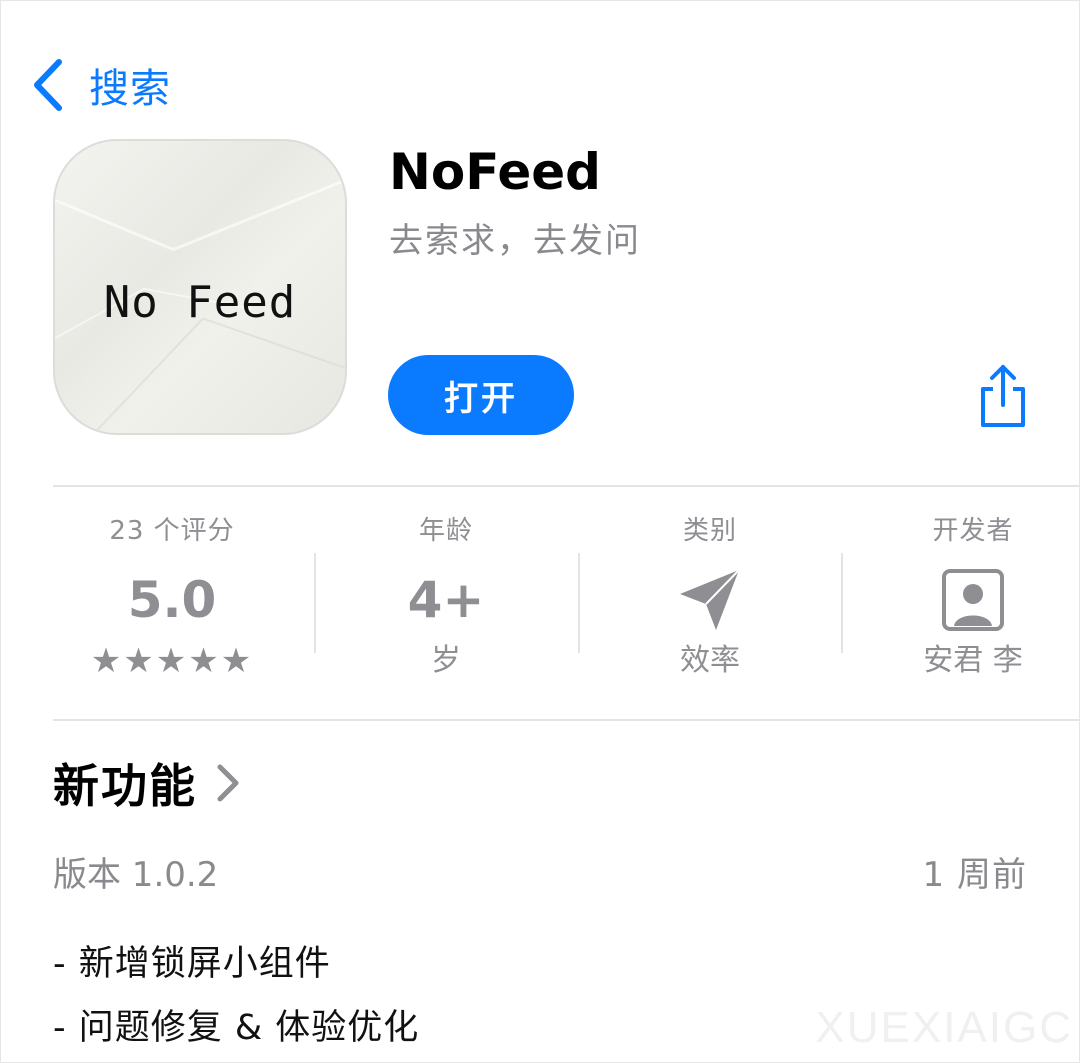  What do you see at coordinates (944, 1027) in the screenshot?
I see `watermark: XUEXIAIGC` at bounding box center [944, 1027].